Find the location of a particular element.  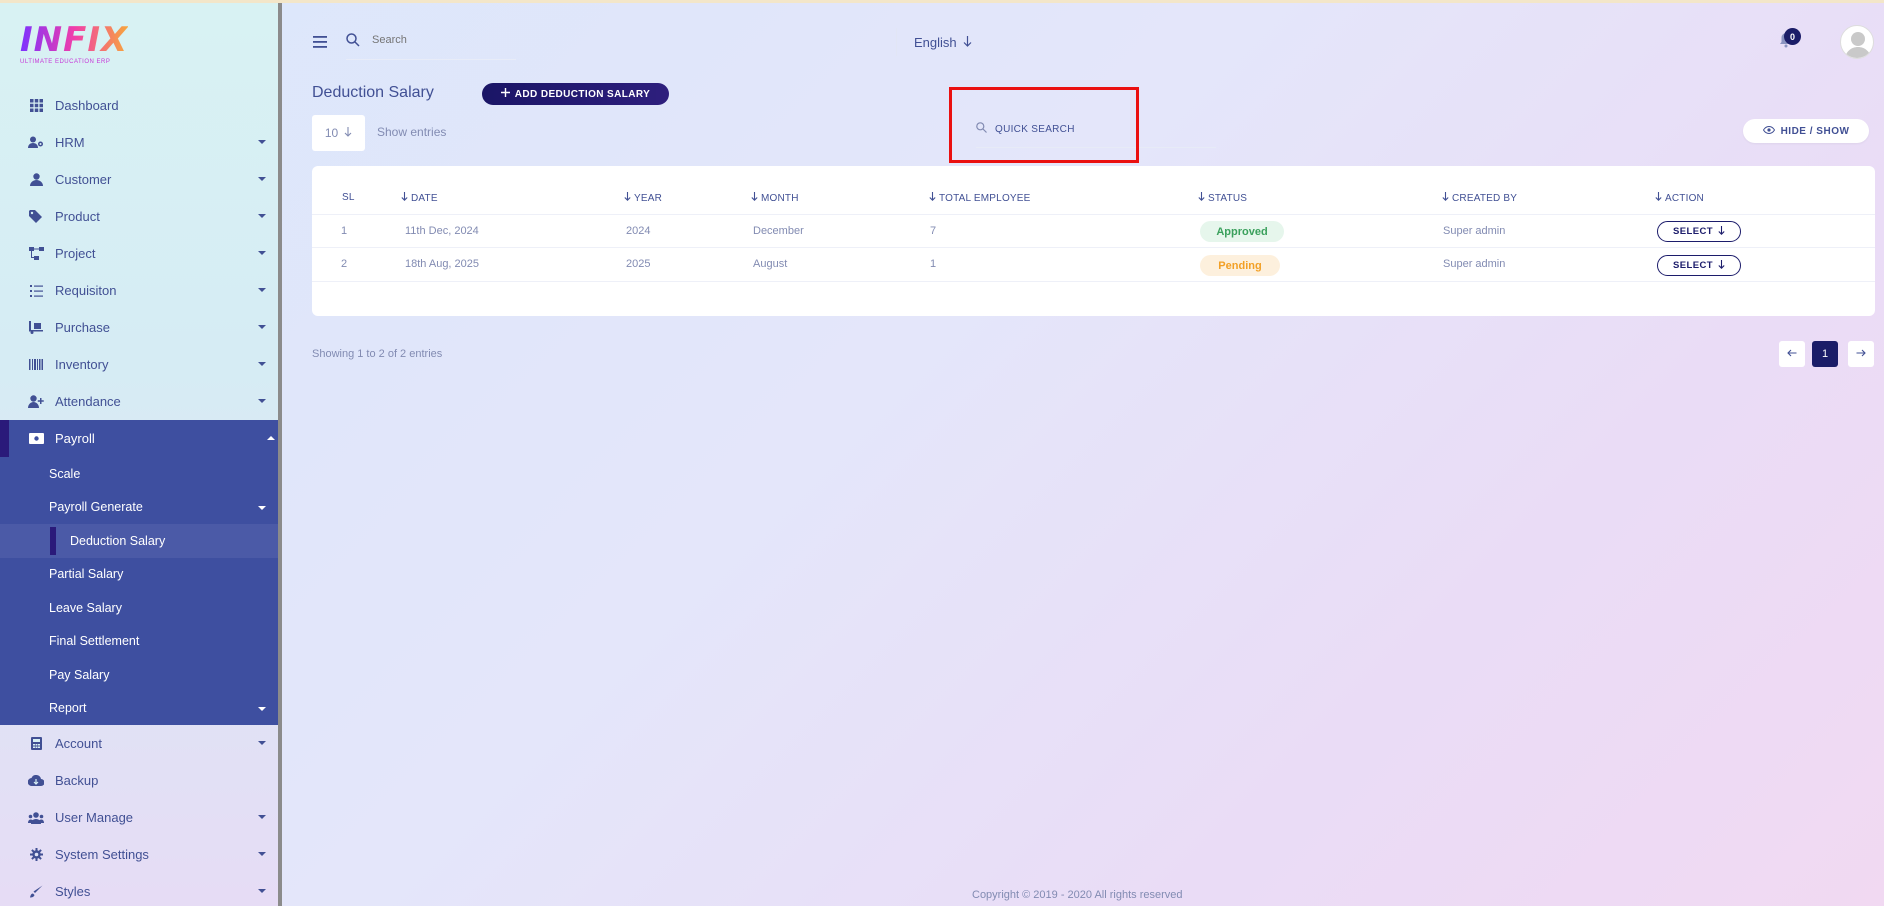

menu-toggle-icon is located at coordinates (320, 44).